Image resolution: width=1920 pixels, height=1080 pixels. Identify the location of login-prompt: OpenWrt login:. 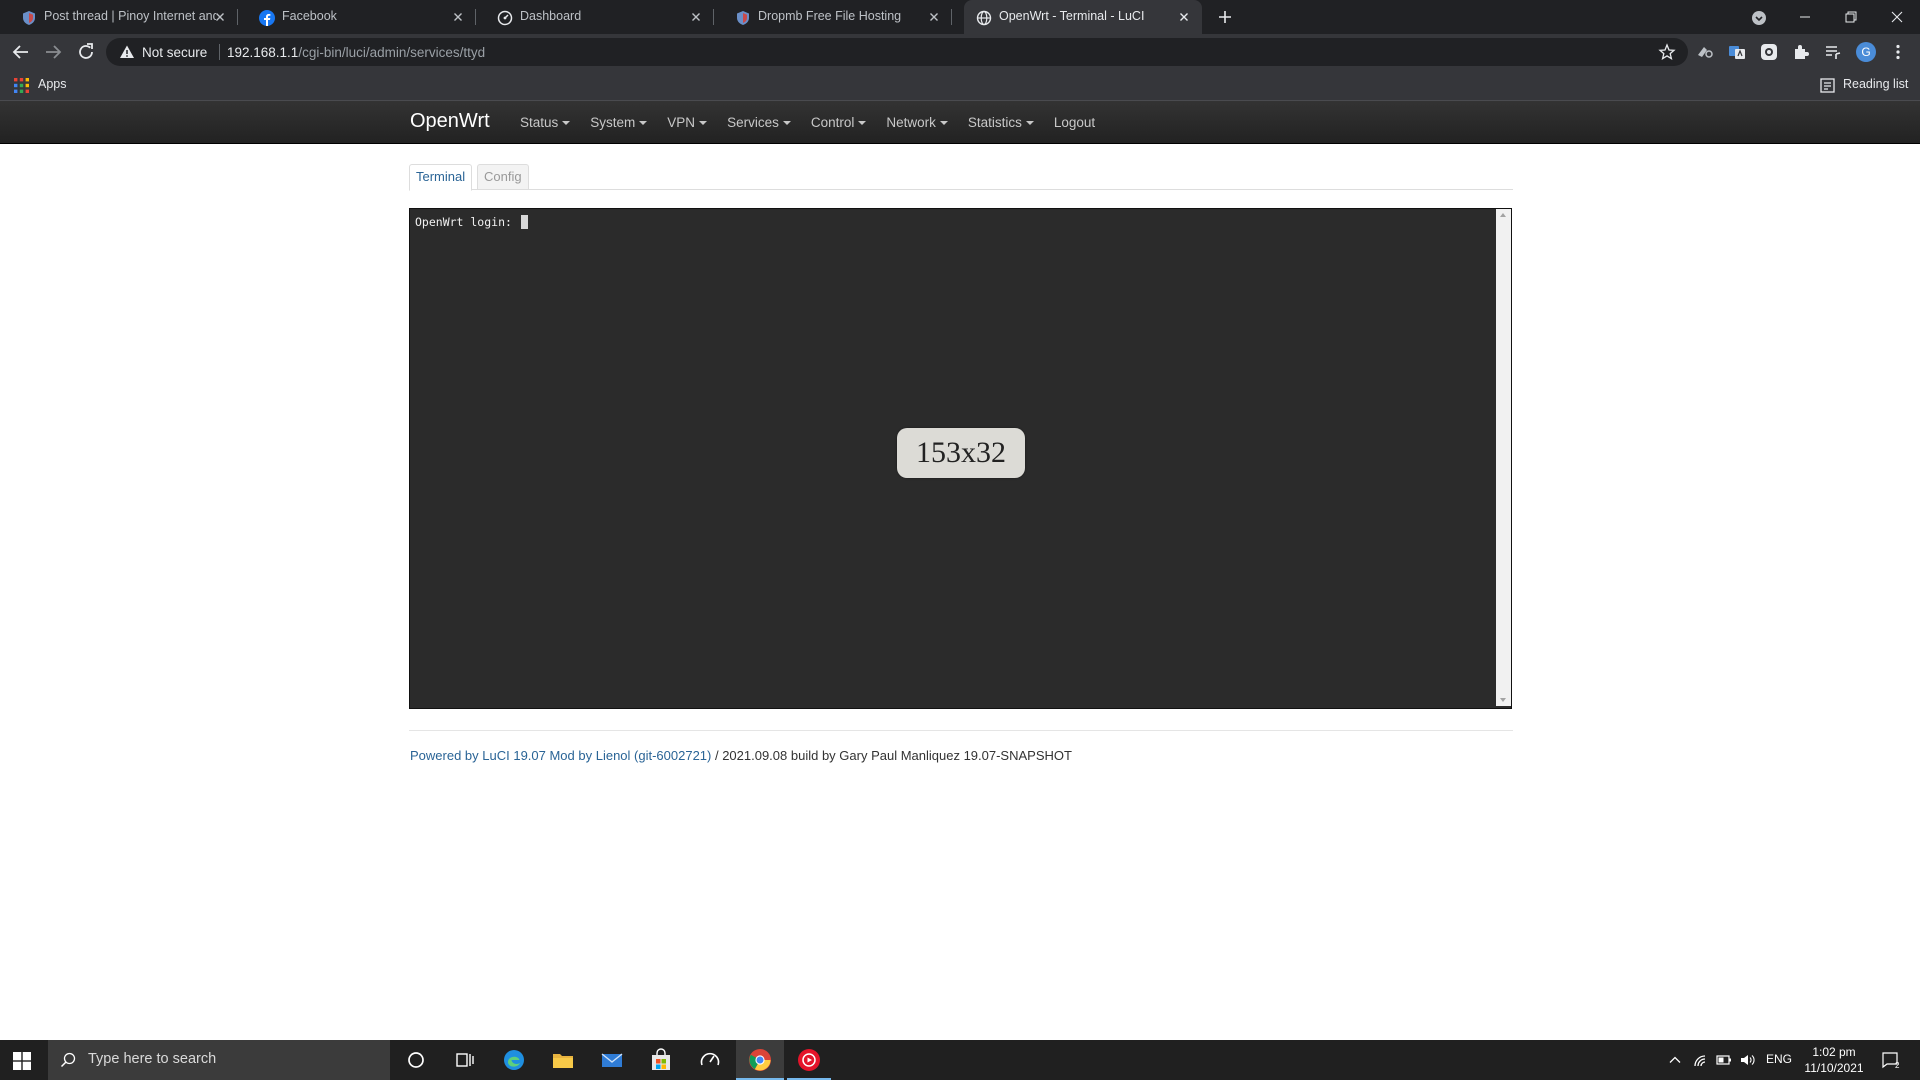
(467, 222).